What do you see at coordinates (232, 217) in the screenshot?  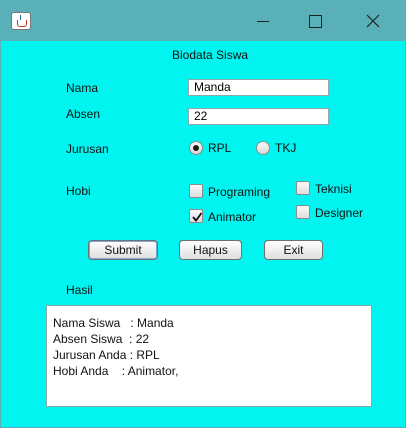 I see `checkbox-animator-label: Animator` at bounding box center [232, 217].